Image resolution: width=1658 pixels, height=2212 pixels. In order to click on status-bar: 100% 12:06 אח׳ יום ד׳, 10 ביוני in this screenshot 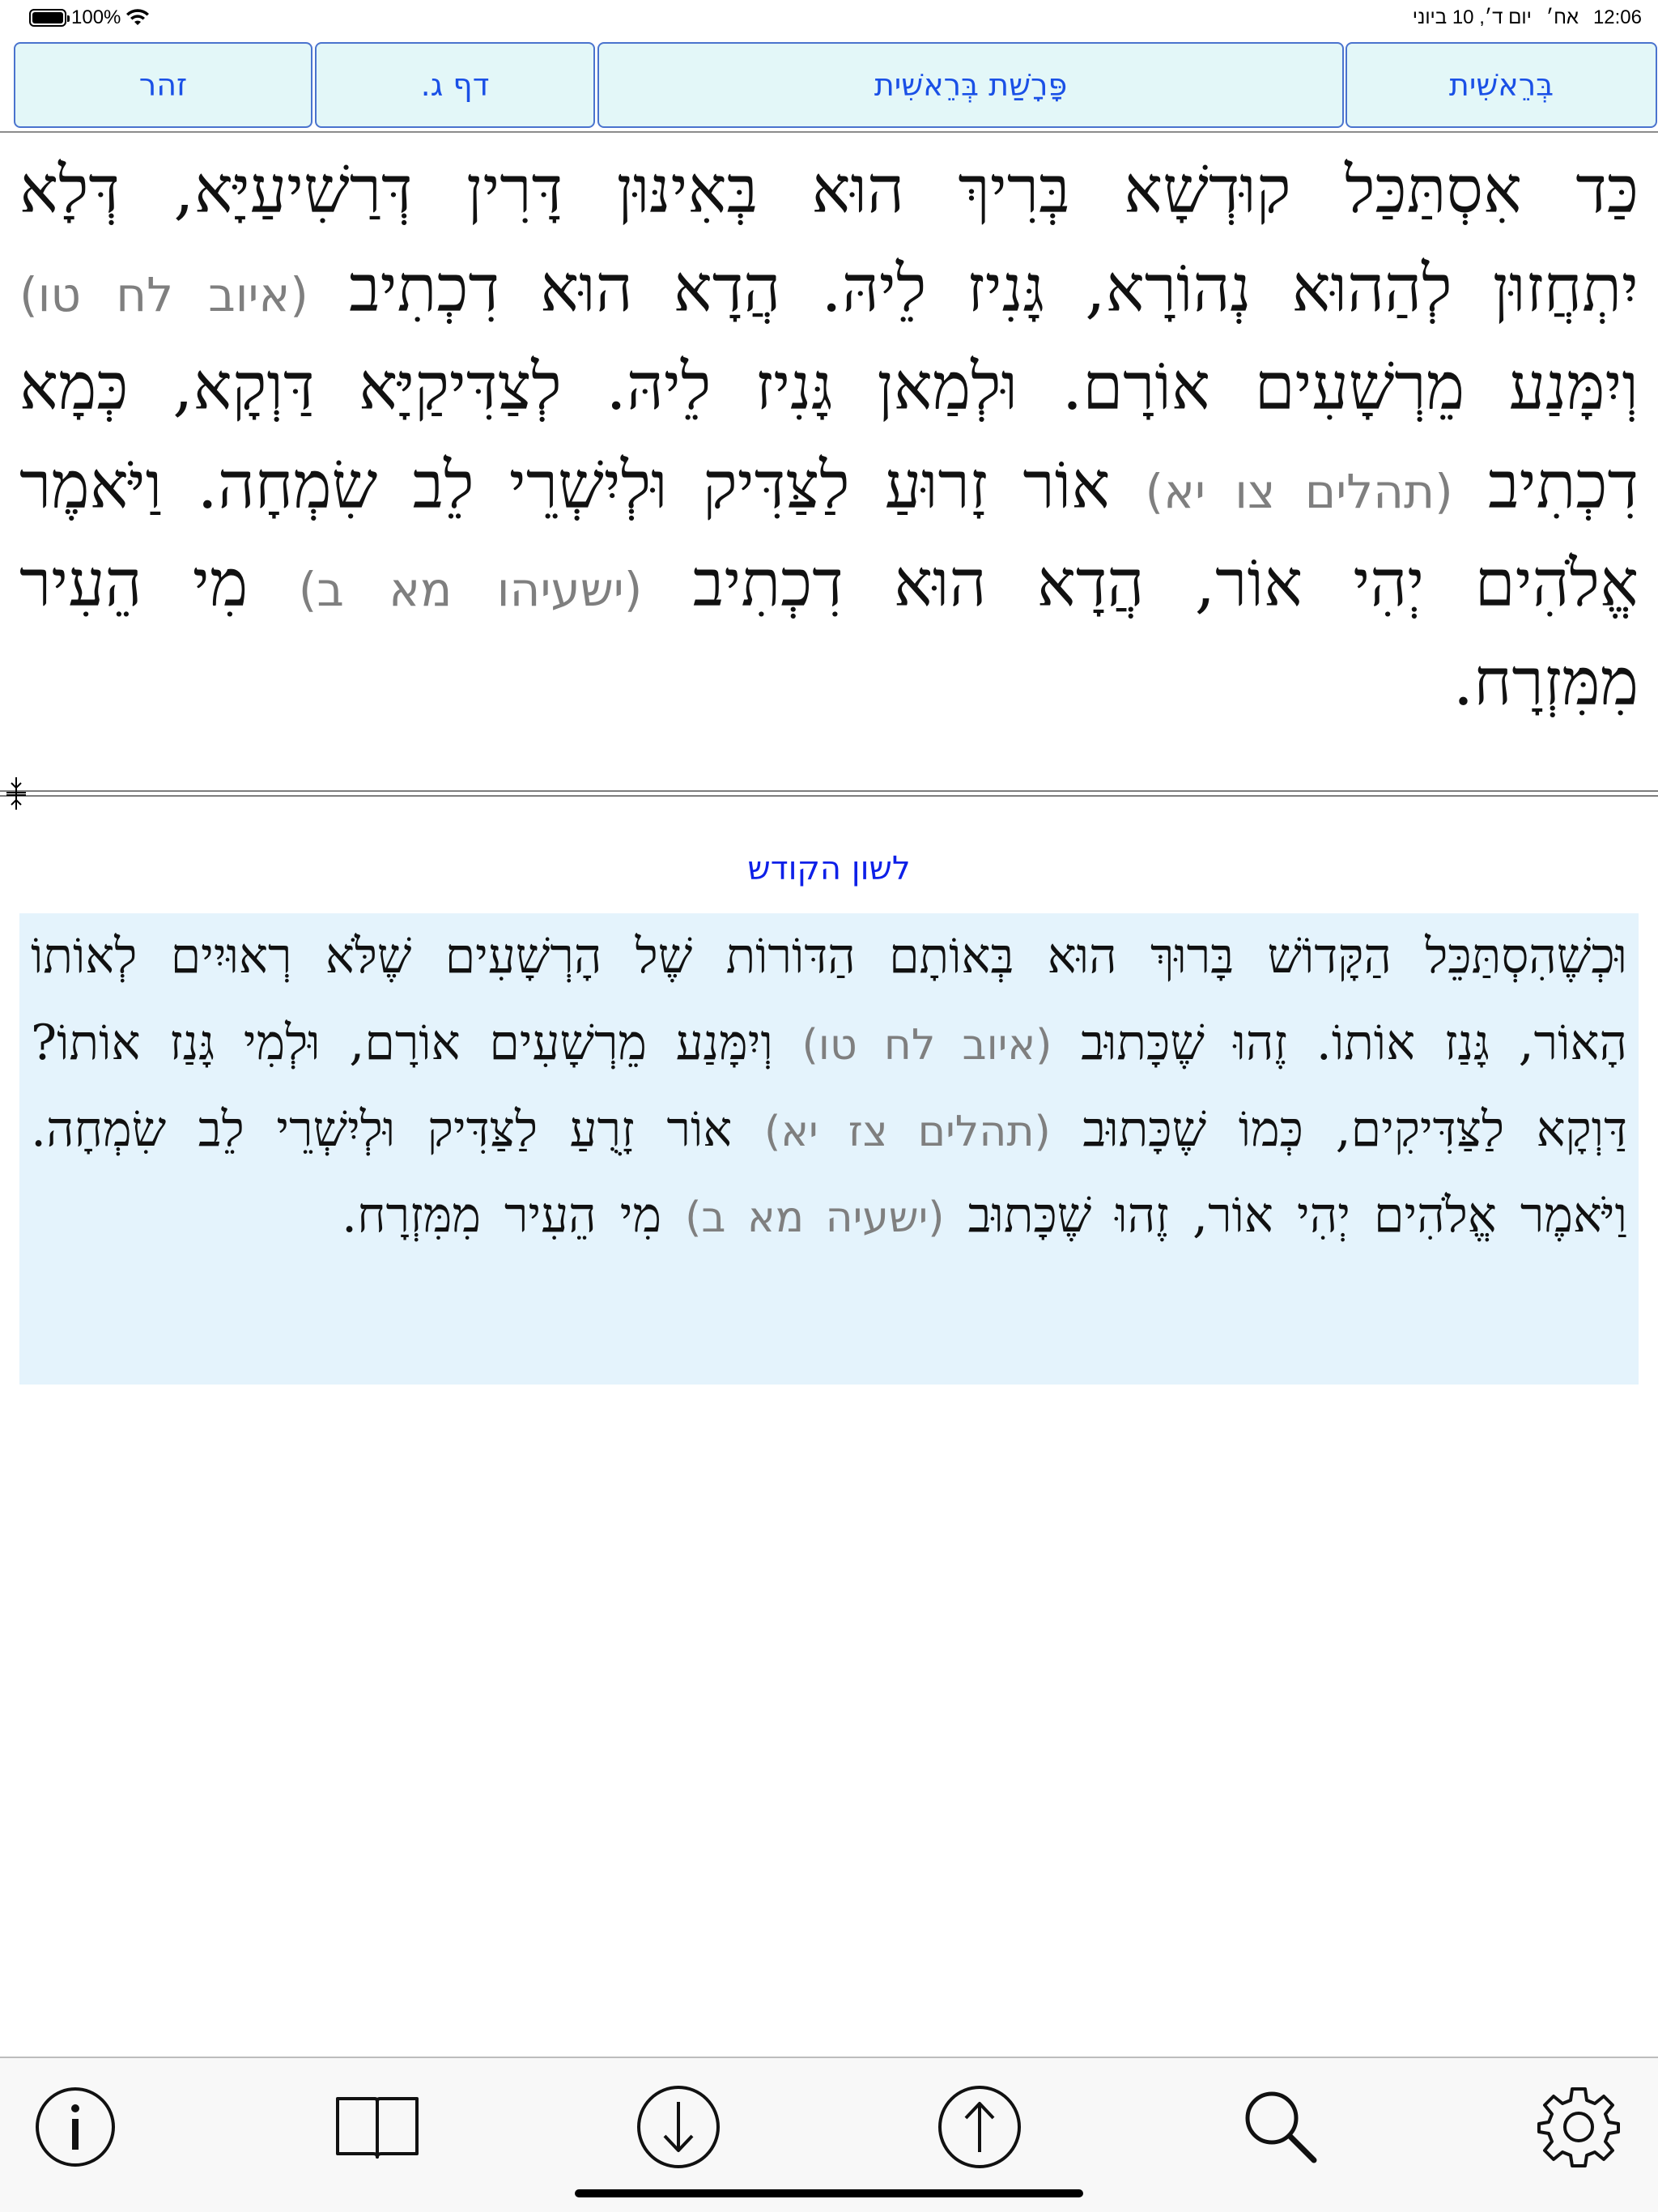, I will do `click(829, 19)`.